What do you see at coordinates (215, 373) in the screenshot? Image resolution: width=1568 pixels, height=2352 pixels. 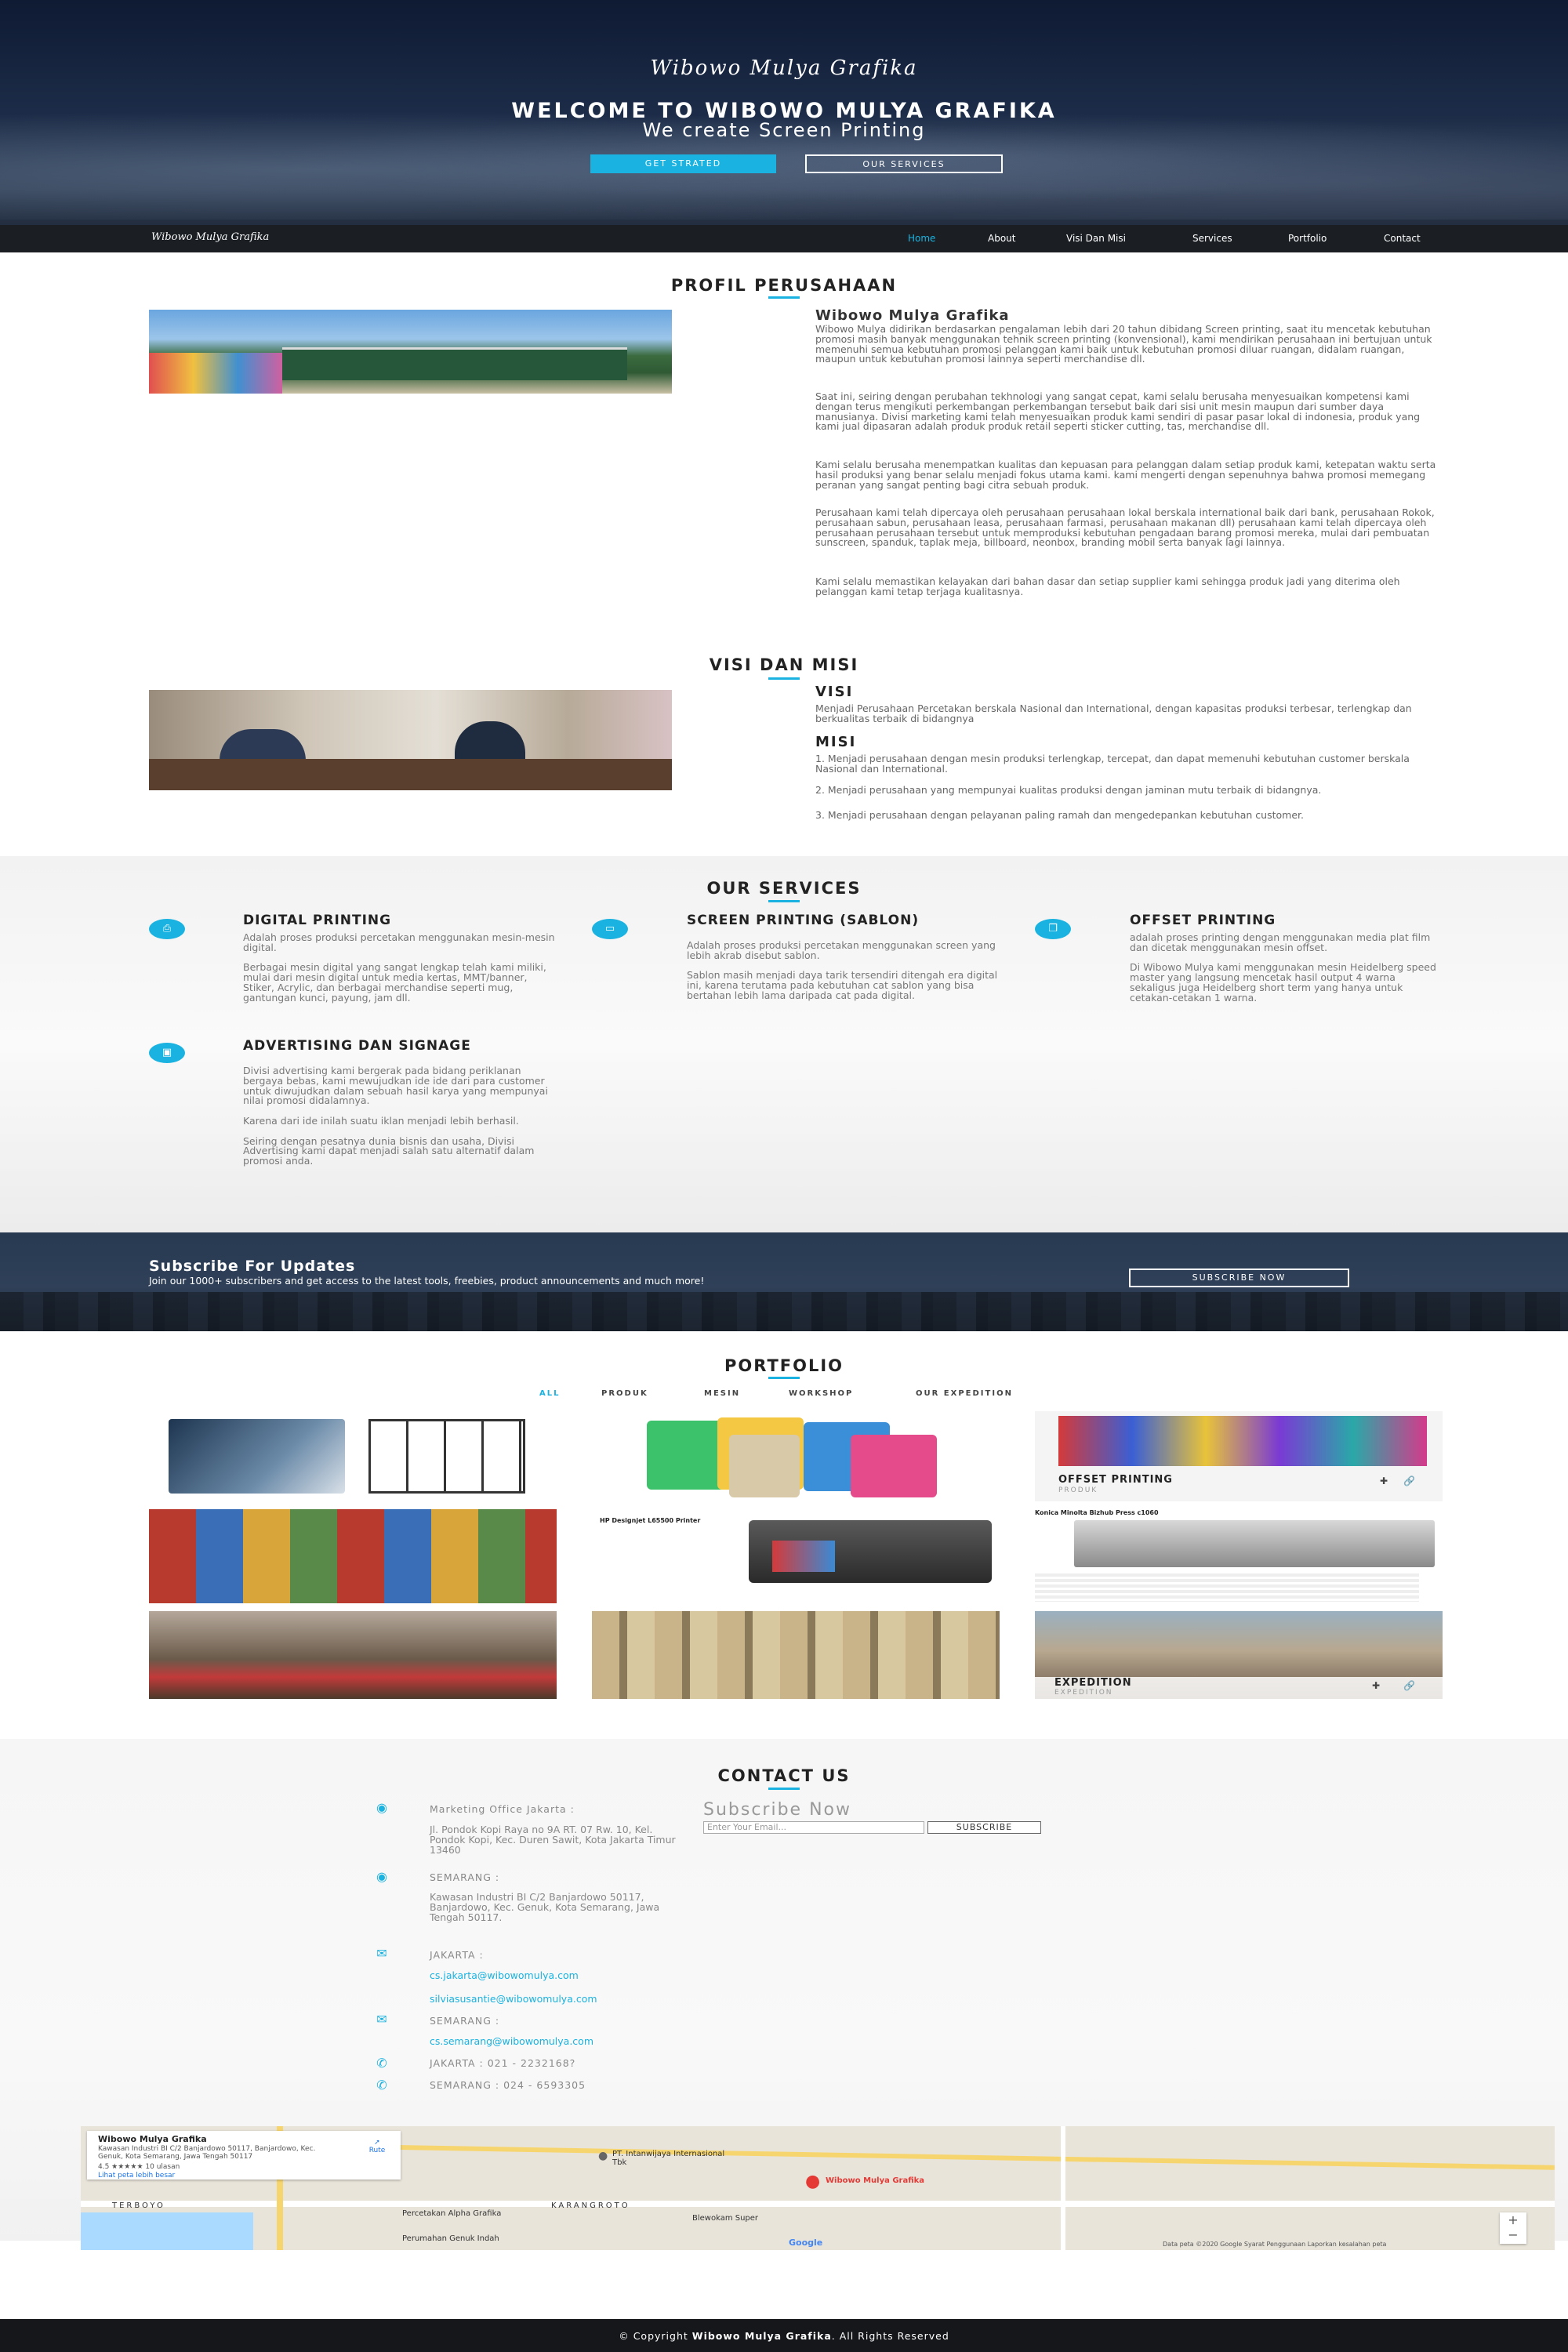 I see `building-mural` at bounding box center [215, 373].